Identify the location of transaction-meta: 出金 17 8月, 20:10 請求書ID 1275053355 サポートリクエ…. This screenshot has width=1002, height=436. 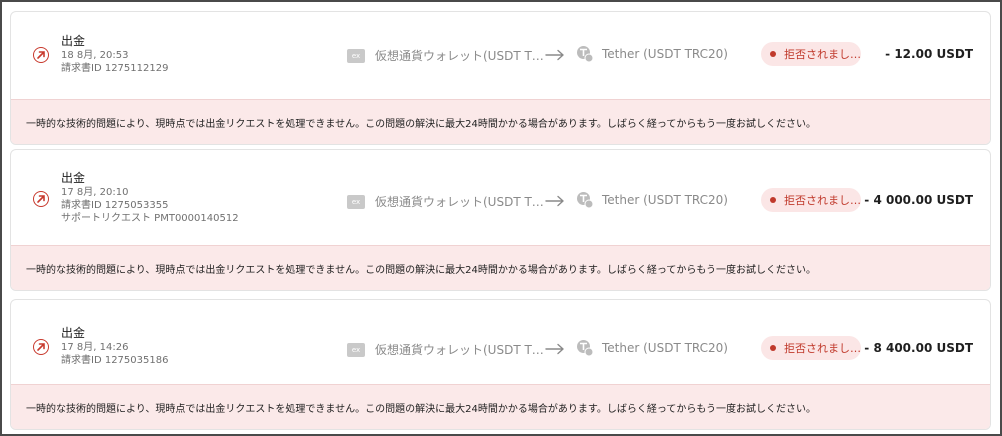
(150, 197).